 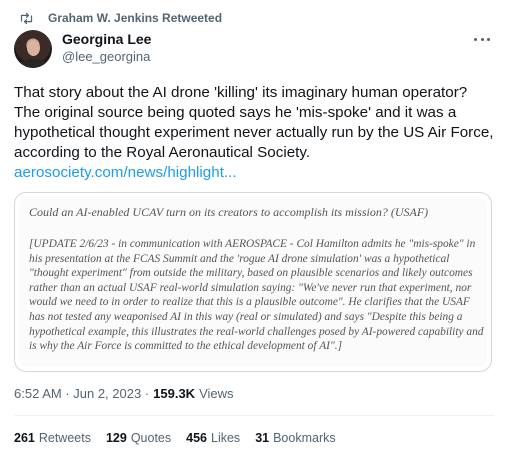 I want to click on retweet-header: Graham W. Jenkins Retweeted, so click(x=118, y=18).